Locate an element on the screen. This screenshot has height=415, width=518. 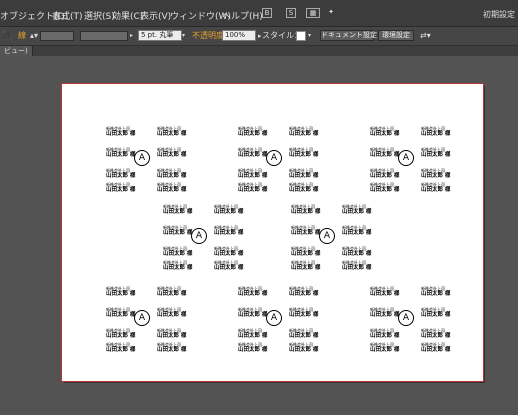
menu-effect: 効果(C) is located at coordinates (127, 15).